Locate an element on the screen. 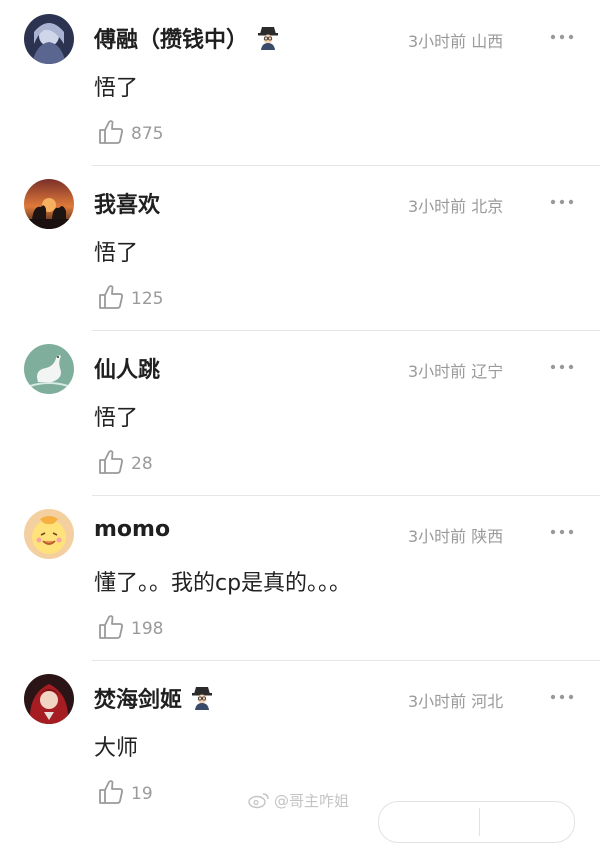  comment-meta: 3小时前 河北 is located at coordinates (455, 700).